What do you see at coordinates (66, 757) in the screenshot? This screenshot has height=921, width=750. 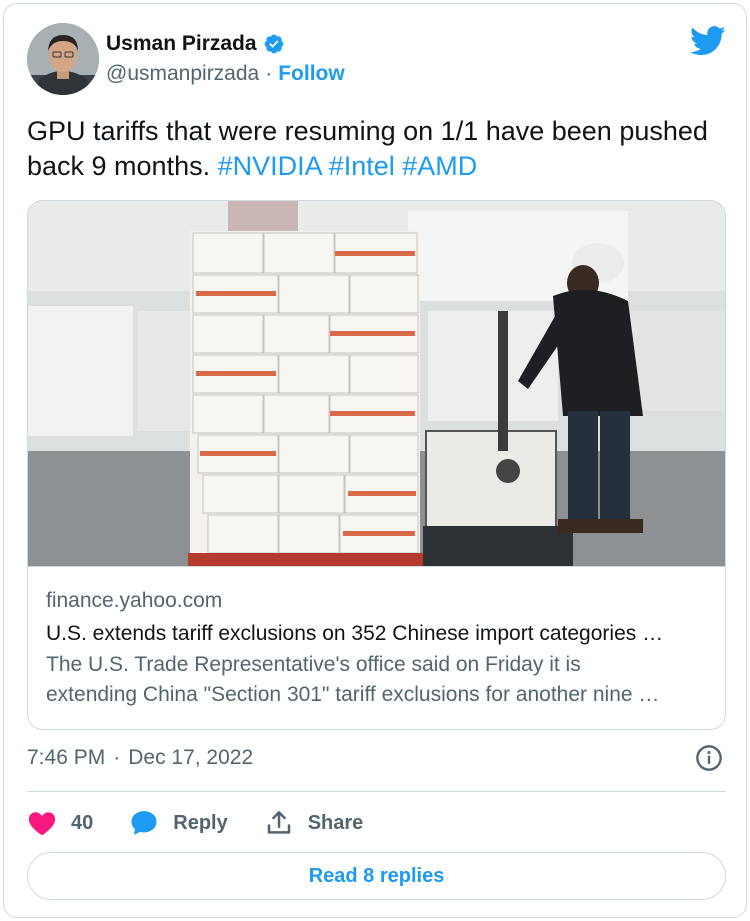 I see `tweet-time: 7:46 PM` at bounding box center [66, 757].